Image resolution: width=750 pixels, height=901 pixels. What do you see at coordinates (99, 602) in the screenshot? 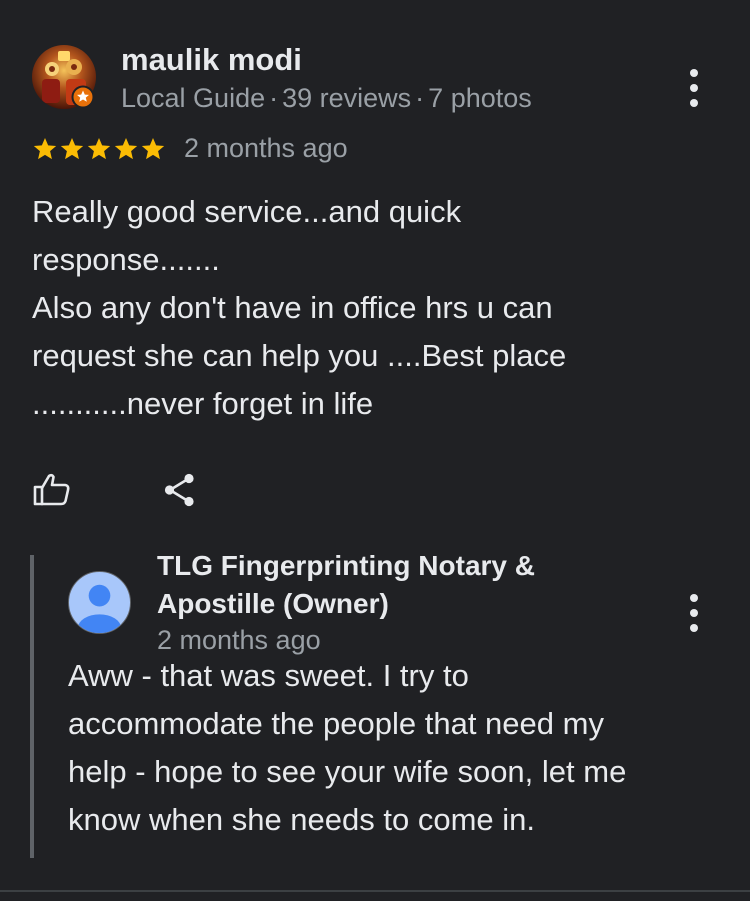
I see `owner-avatar` at bounding box center [99, 602].